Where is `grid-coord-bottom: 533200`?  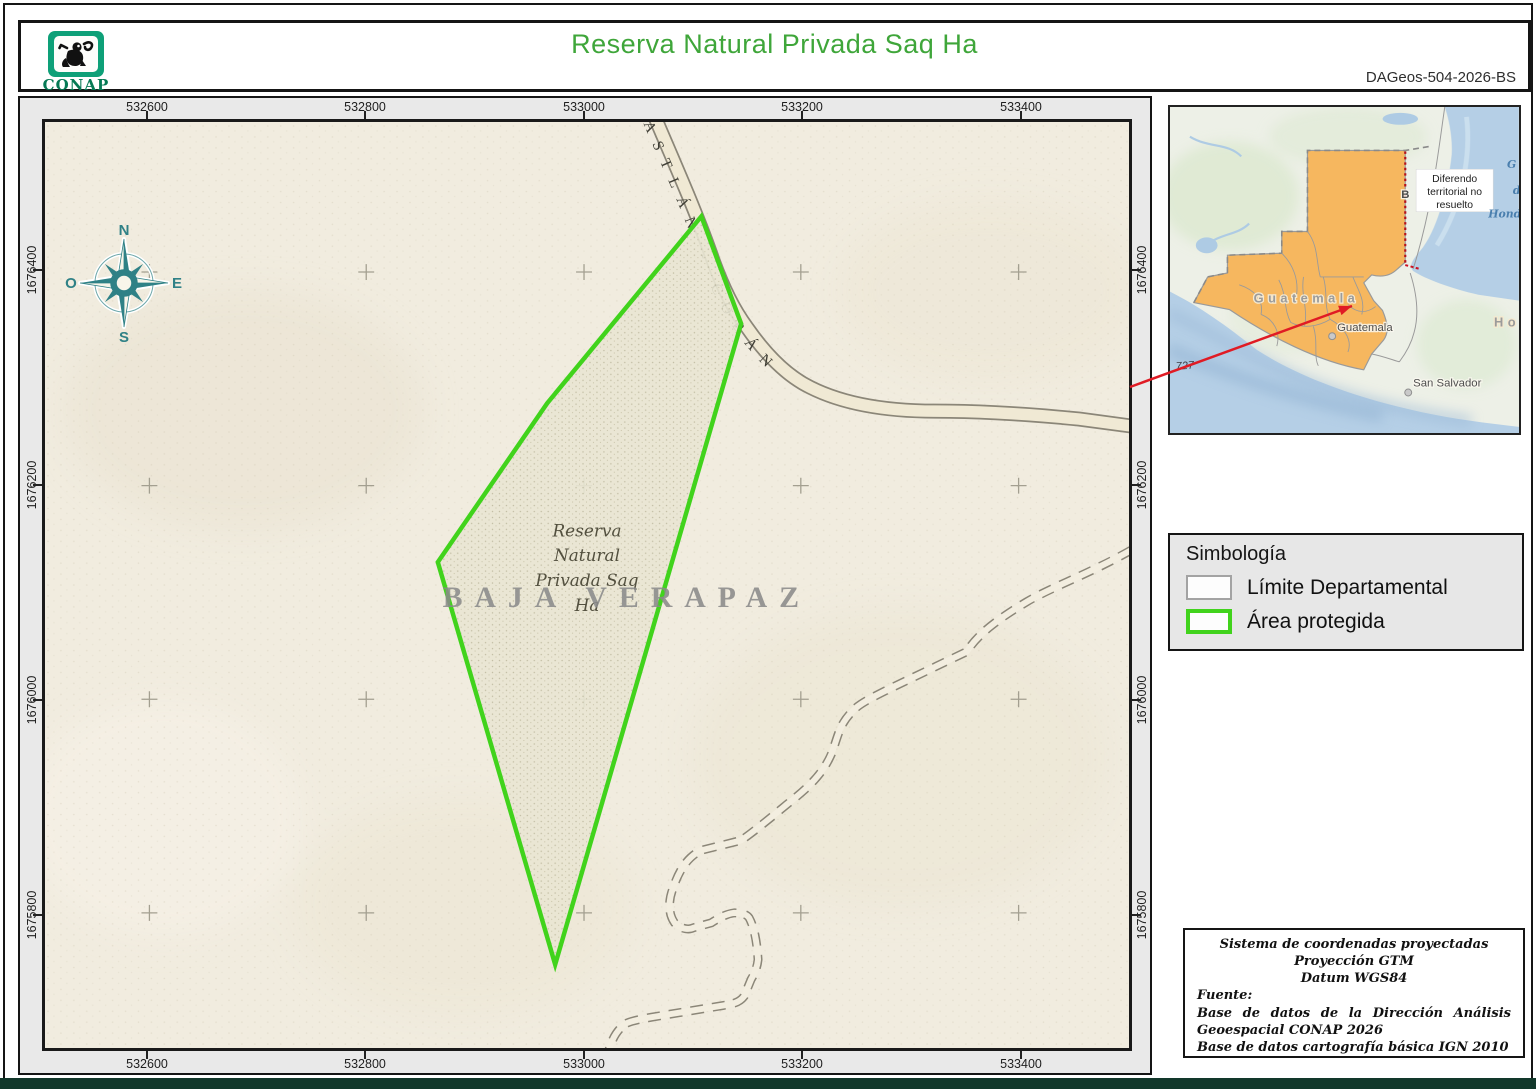
grid-coord-bottom: 533200 is located at coordinates (802, 1064).